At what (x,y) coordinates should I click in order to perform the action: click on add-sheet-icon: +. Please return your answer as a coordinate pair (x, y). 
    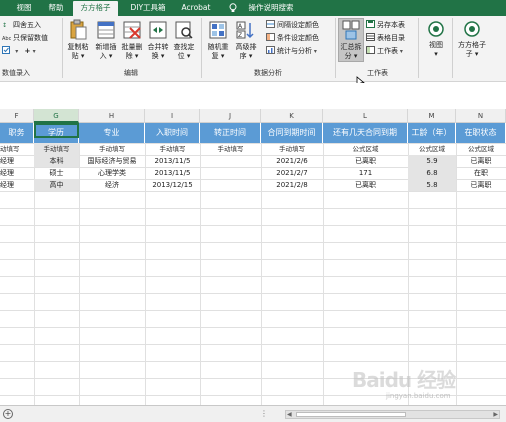
    Looking at the image, I should click on (8, 414).